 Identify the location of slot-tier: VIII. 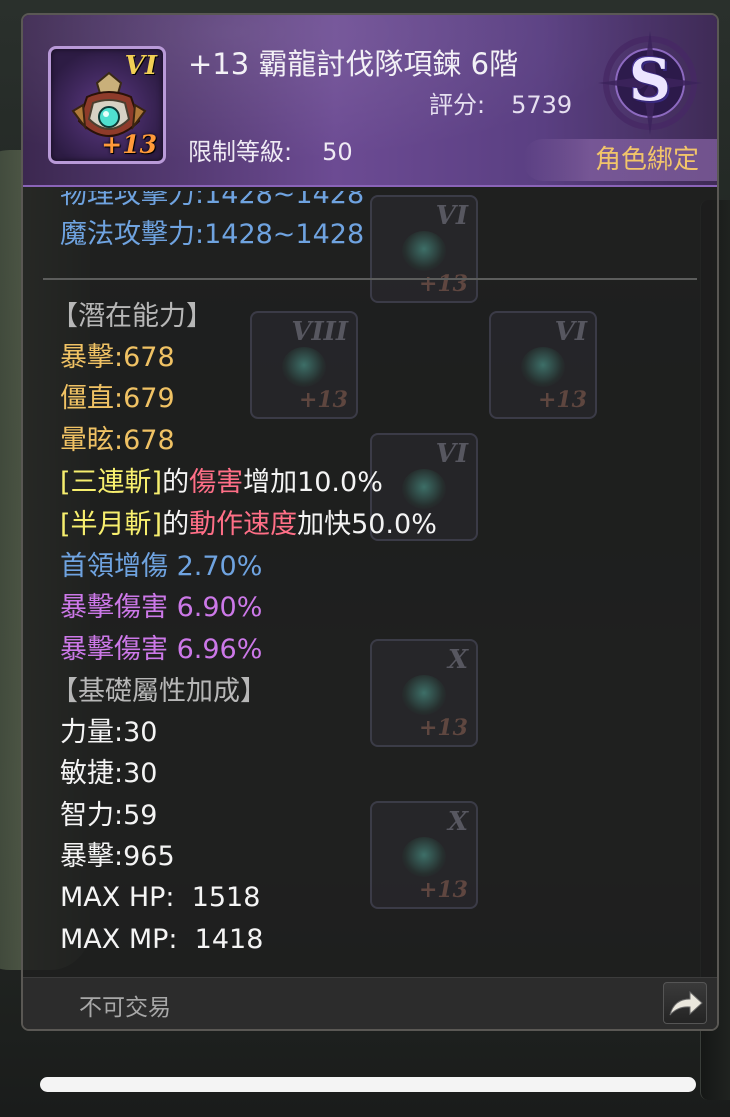
(319, 332).